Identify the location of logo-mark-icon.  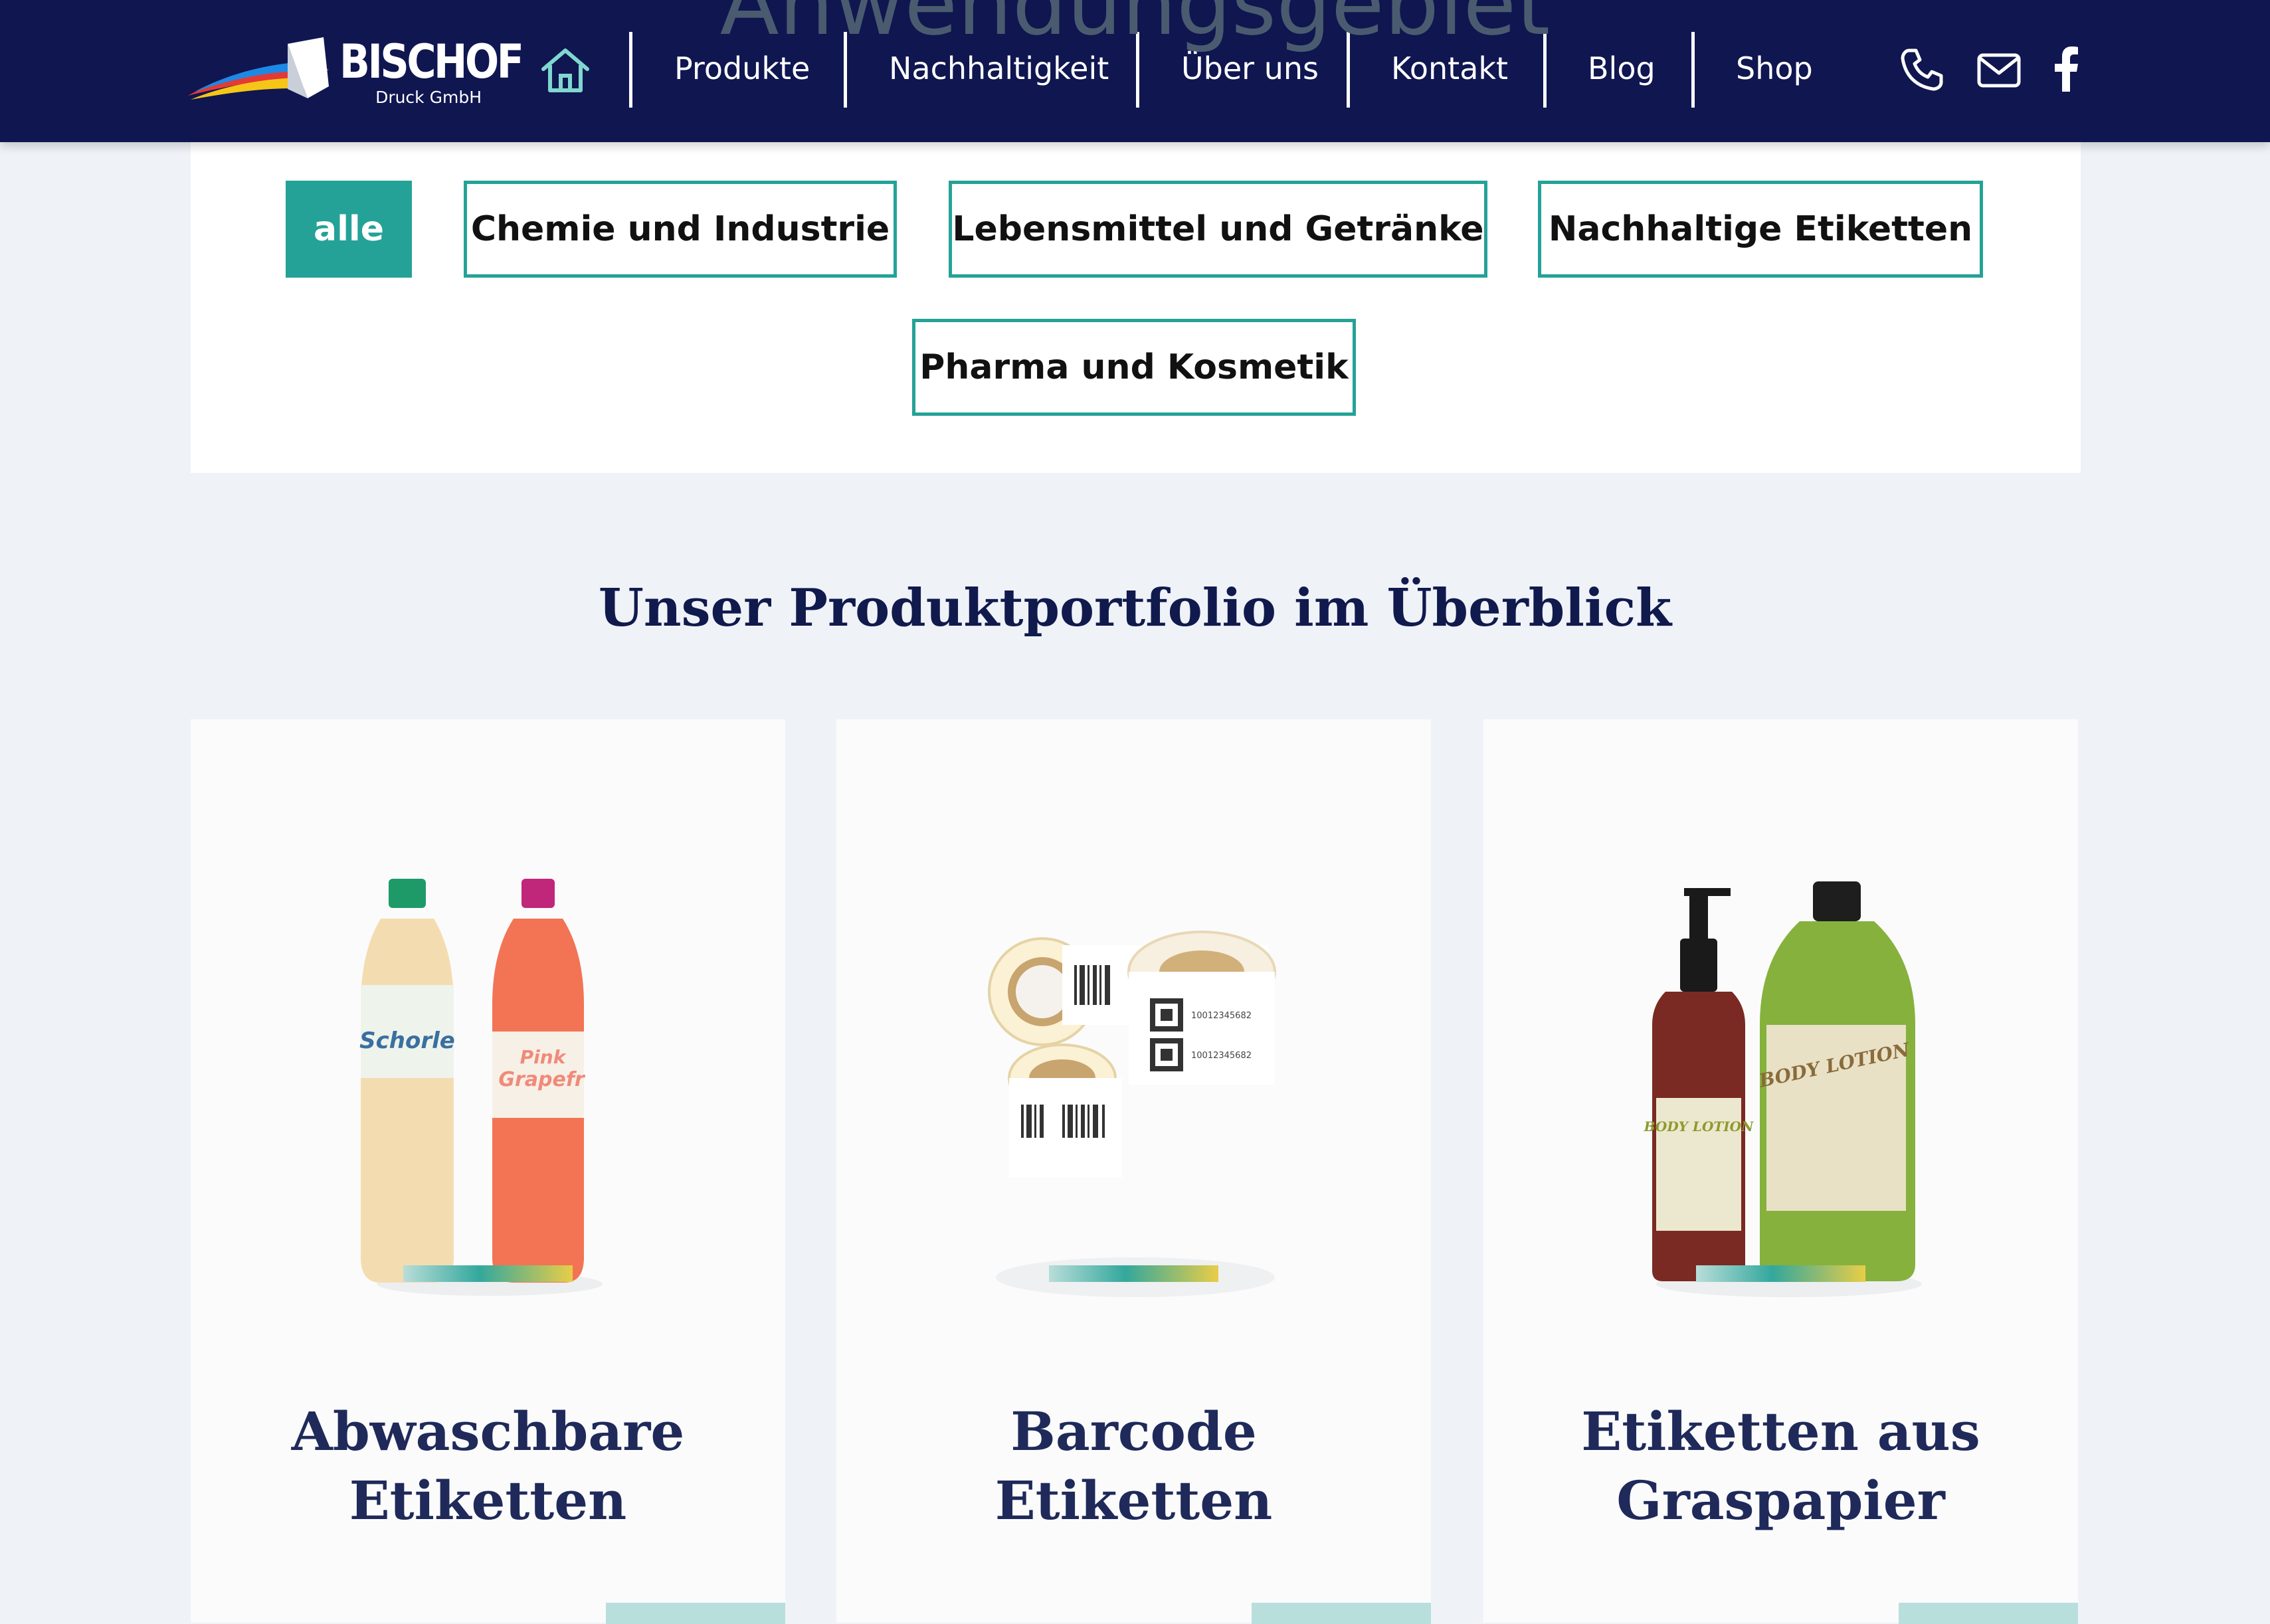
(258, 68).